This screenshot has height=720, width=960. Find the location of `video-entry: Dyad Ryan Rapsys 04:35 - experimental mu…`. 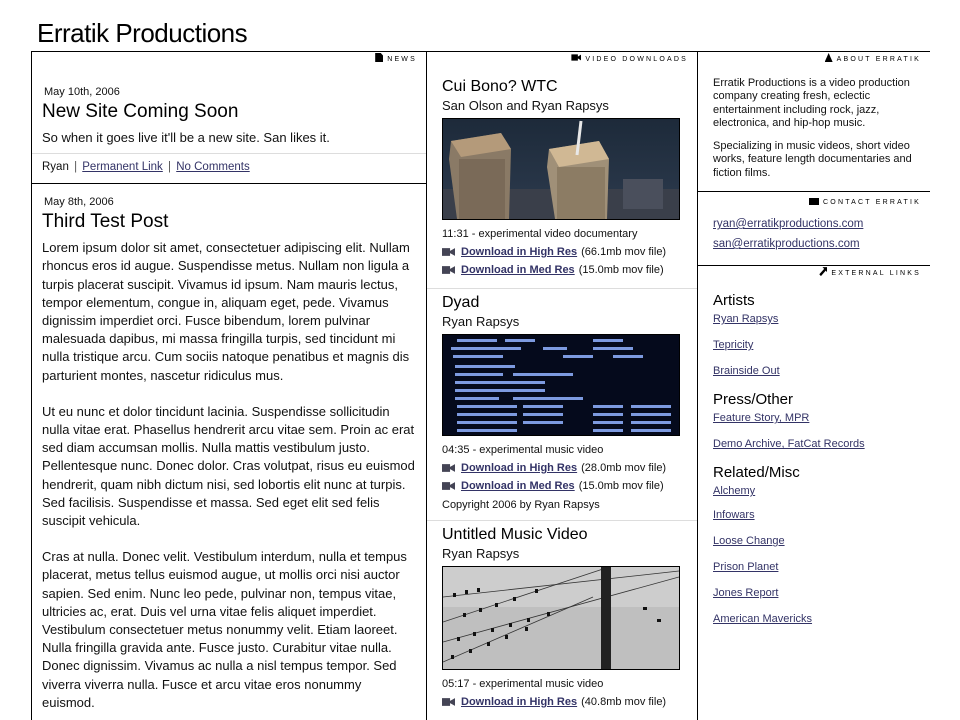

video-entry: Dyad Ryan Rapsys 04:35 - experimental mu… is located at coordinates (562, 407).